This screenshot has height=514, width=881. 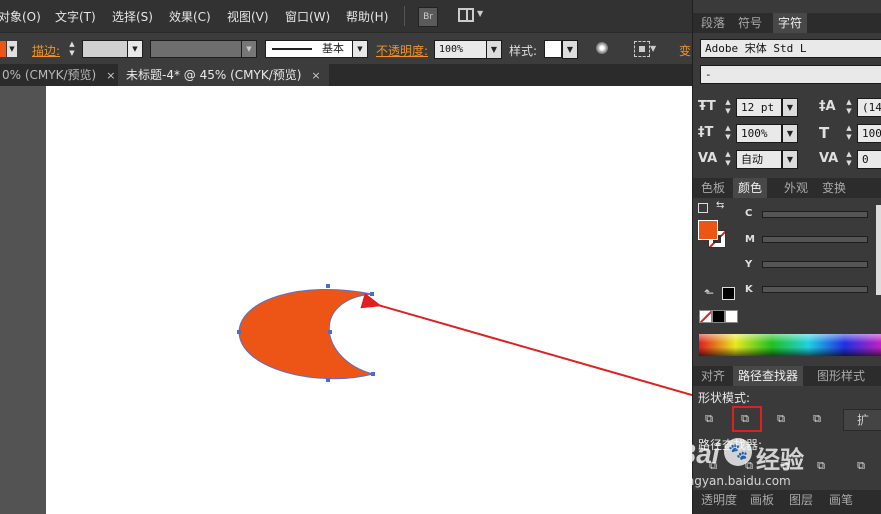 What do you see at coordinates (781, 419) in the screenshot?
I see `intersect-icon: ⧉` at bounding box center [781, 419].